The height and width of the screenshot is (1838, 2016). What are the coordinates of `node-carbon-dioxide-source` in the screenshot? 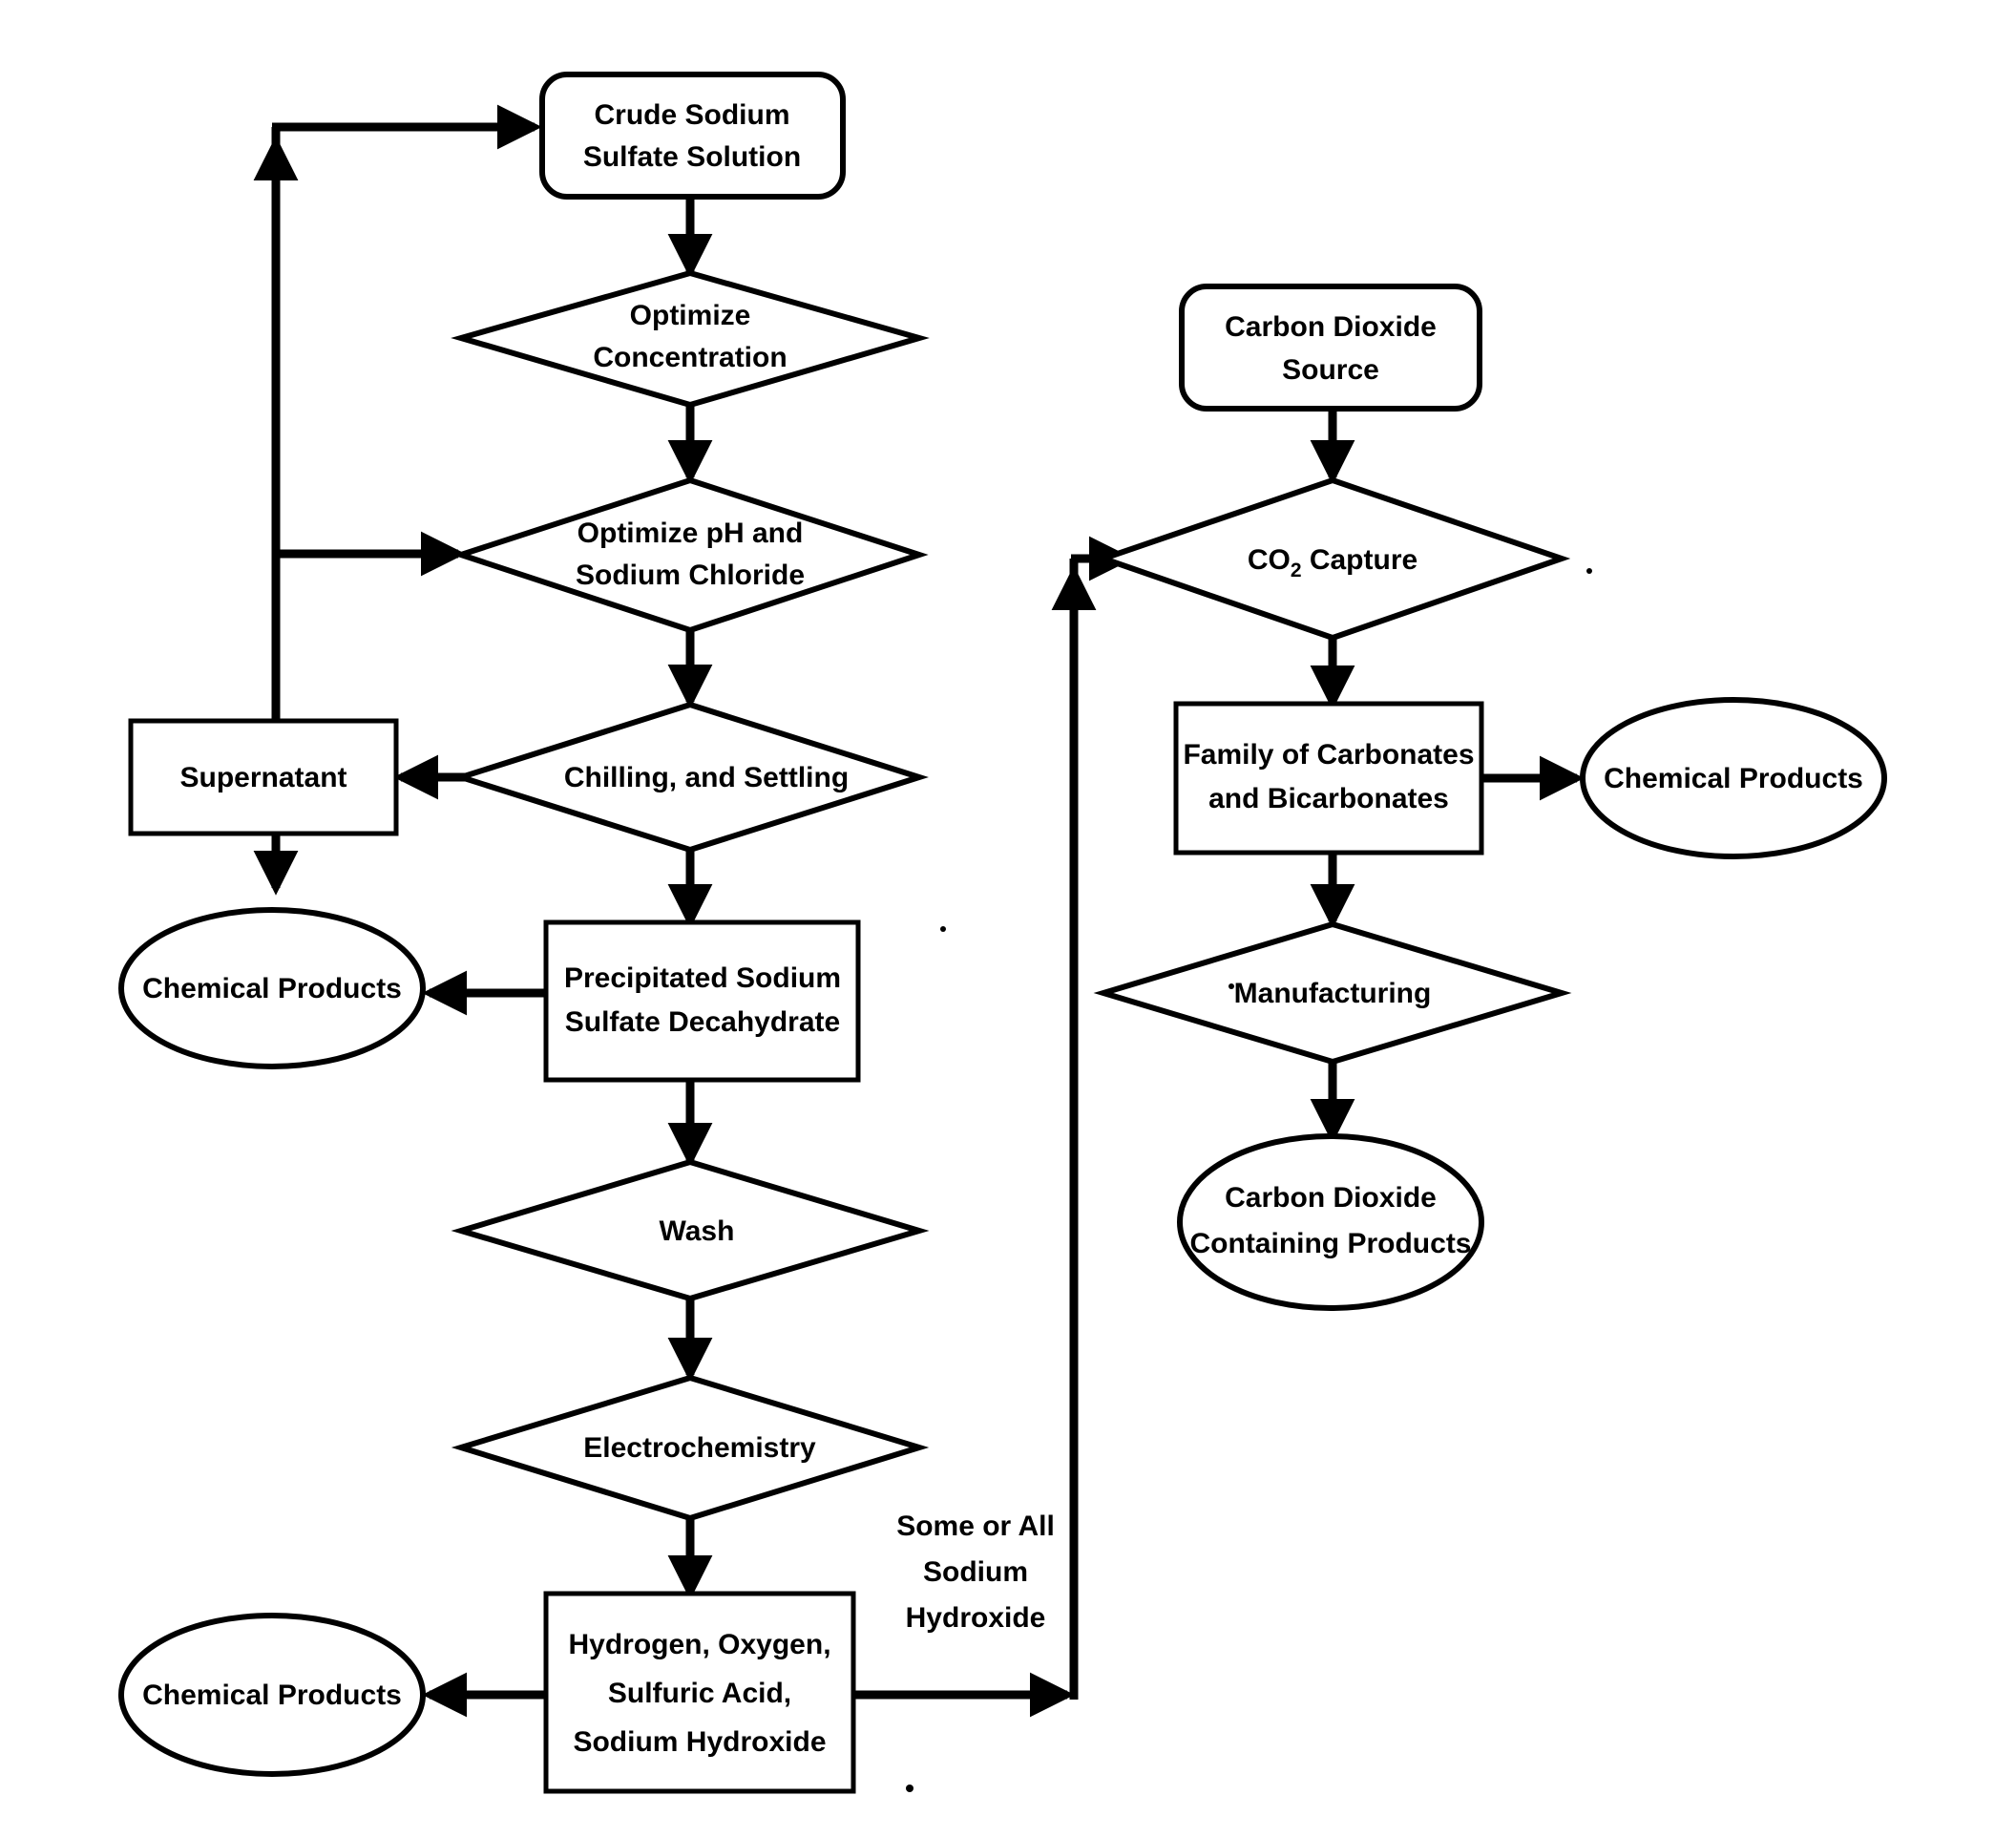 It's located at (1330, 348).